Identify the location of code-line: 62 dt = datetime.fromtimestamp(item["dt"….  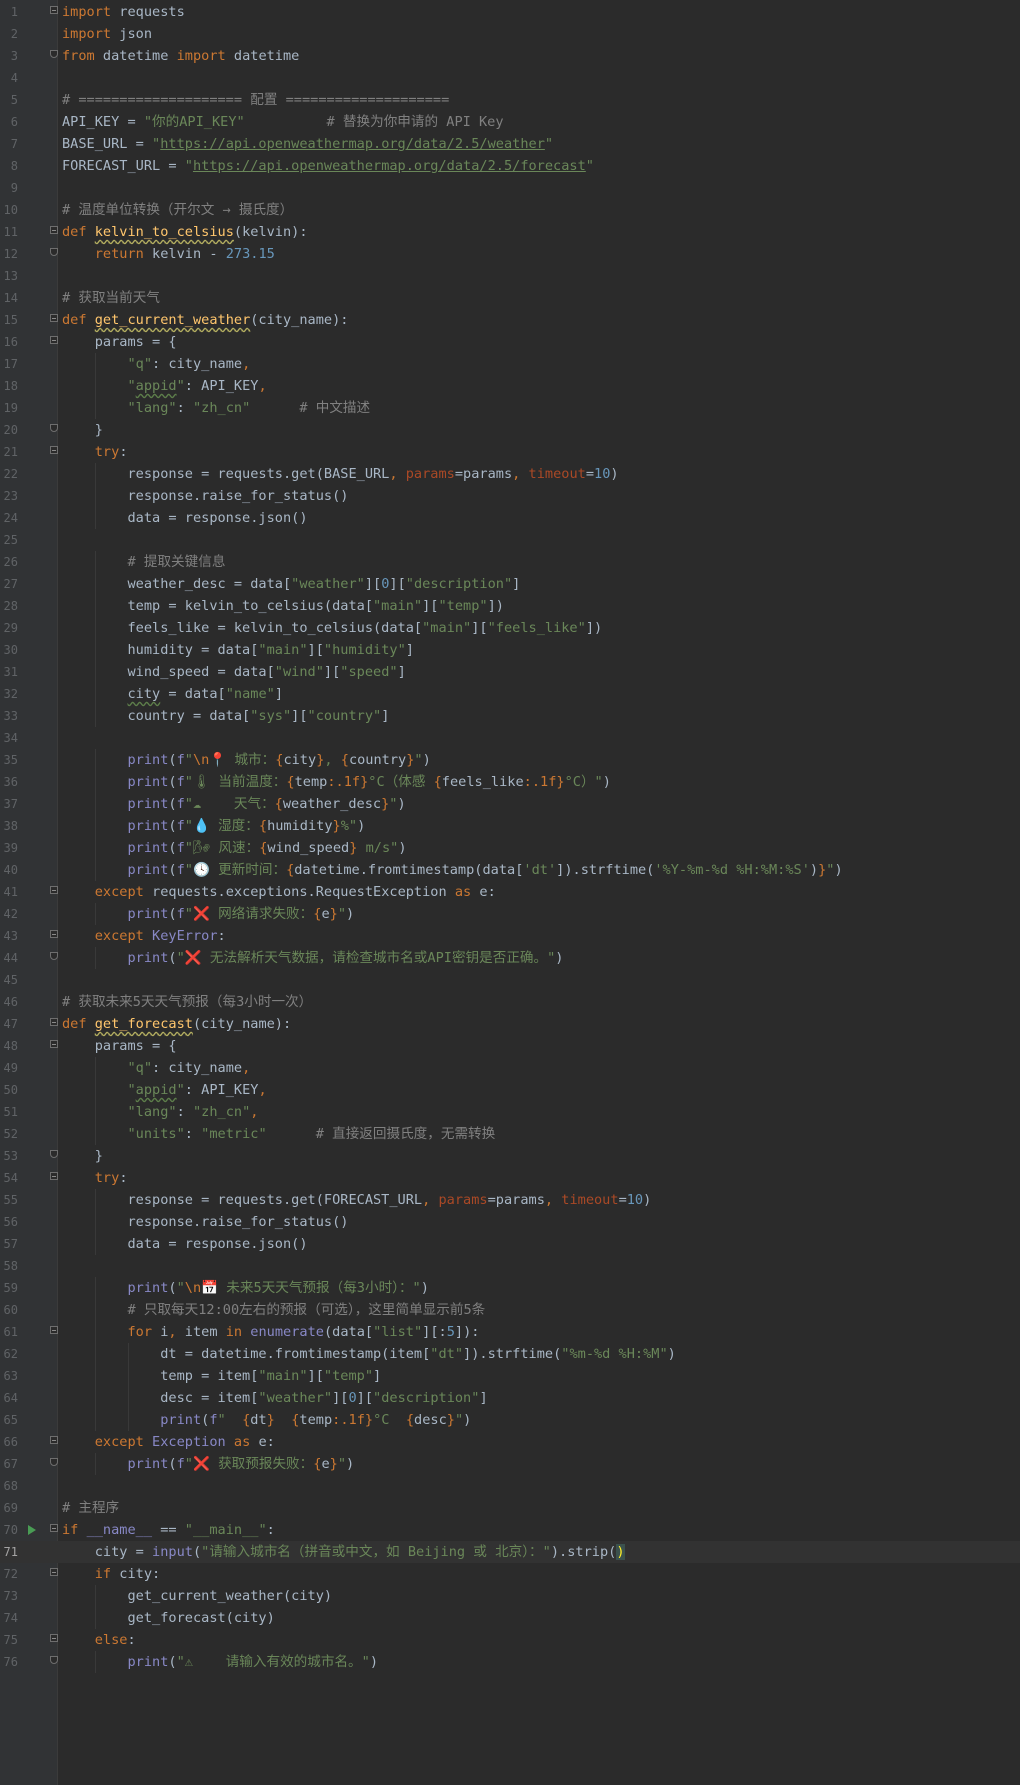
(510, 1354).